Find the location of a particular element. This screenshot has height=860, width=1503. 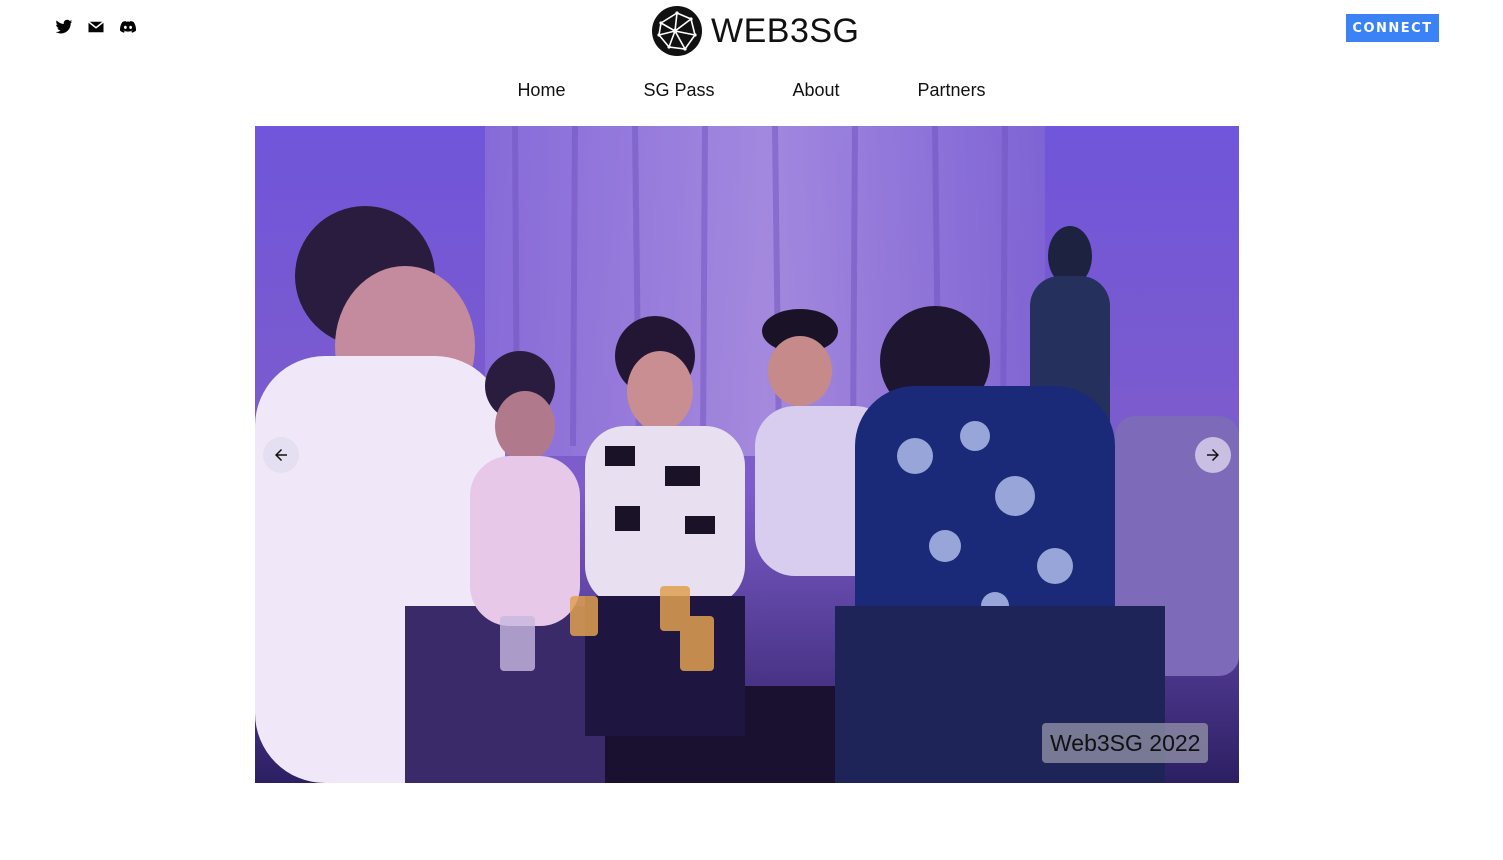

twitter-icon is located at coordinates (64, 27).